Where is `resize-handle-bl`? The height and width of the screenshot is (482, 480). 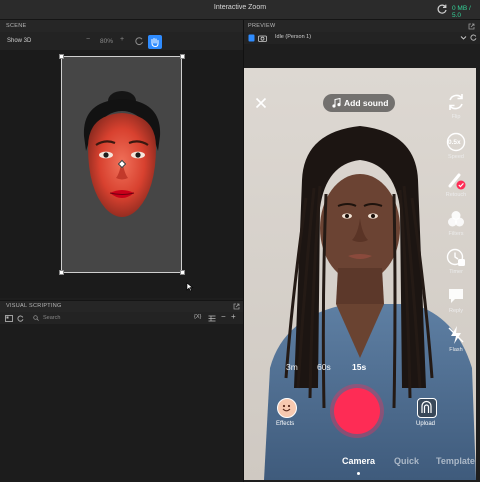
resize-handle-bl is located at coordinates (61, 272).